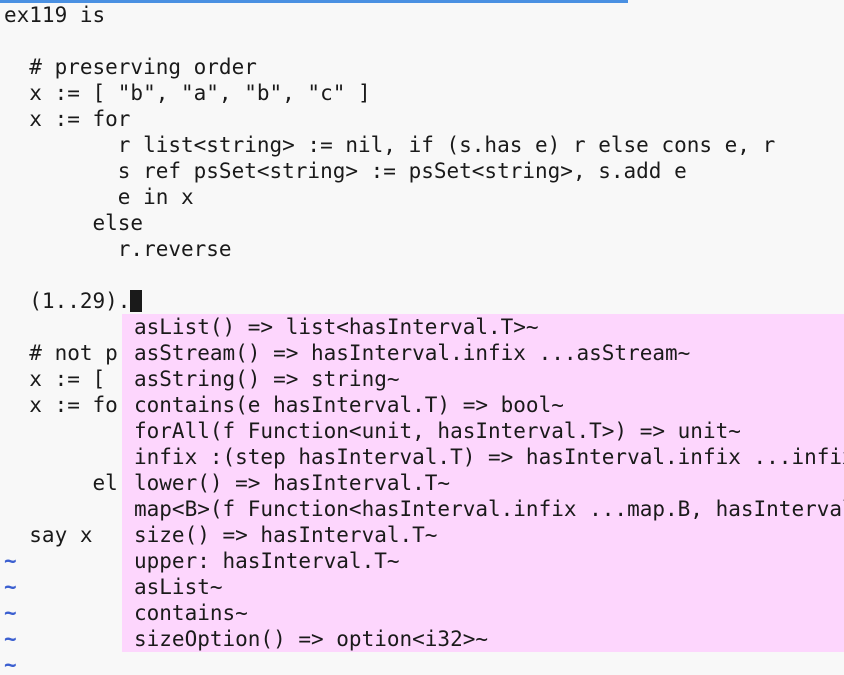 The width and height of the screenshot is (844, 675). Describe the element at coordinates (67, 301) in the screenshot. I see `code-line-text: (1..29).` at that location.